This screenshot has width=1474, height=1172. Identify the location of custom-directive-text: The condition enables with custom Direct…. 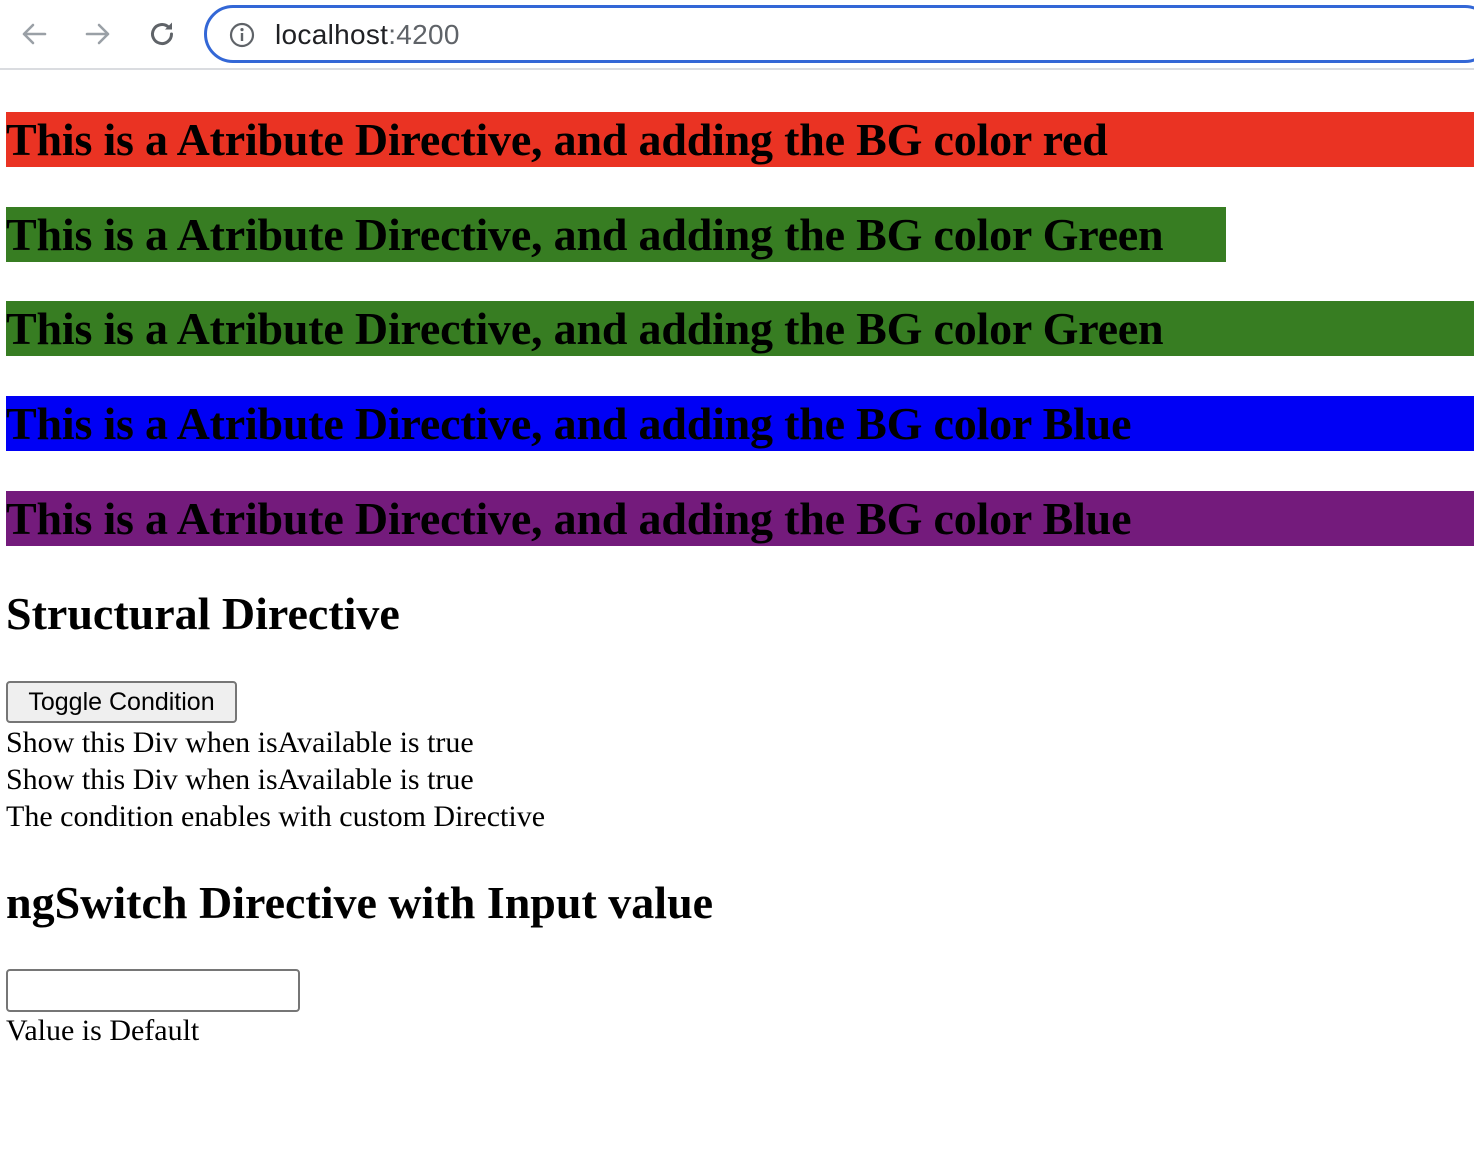
(276, 816).